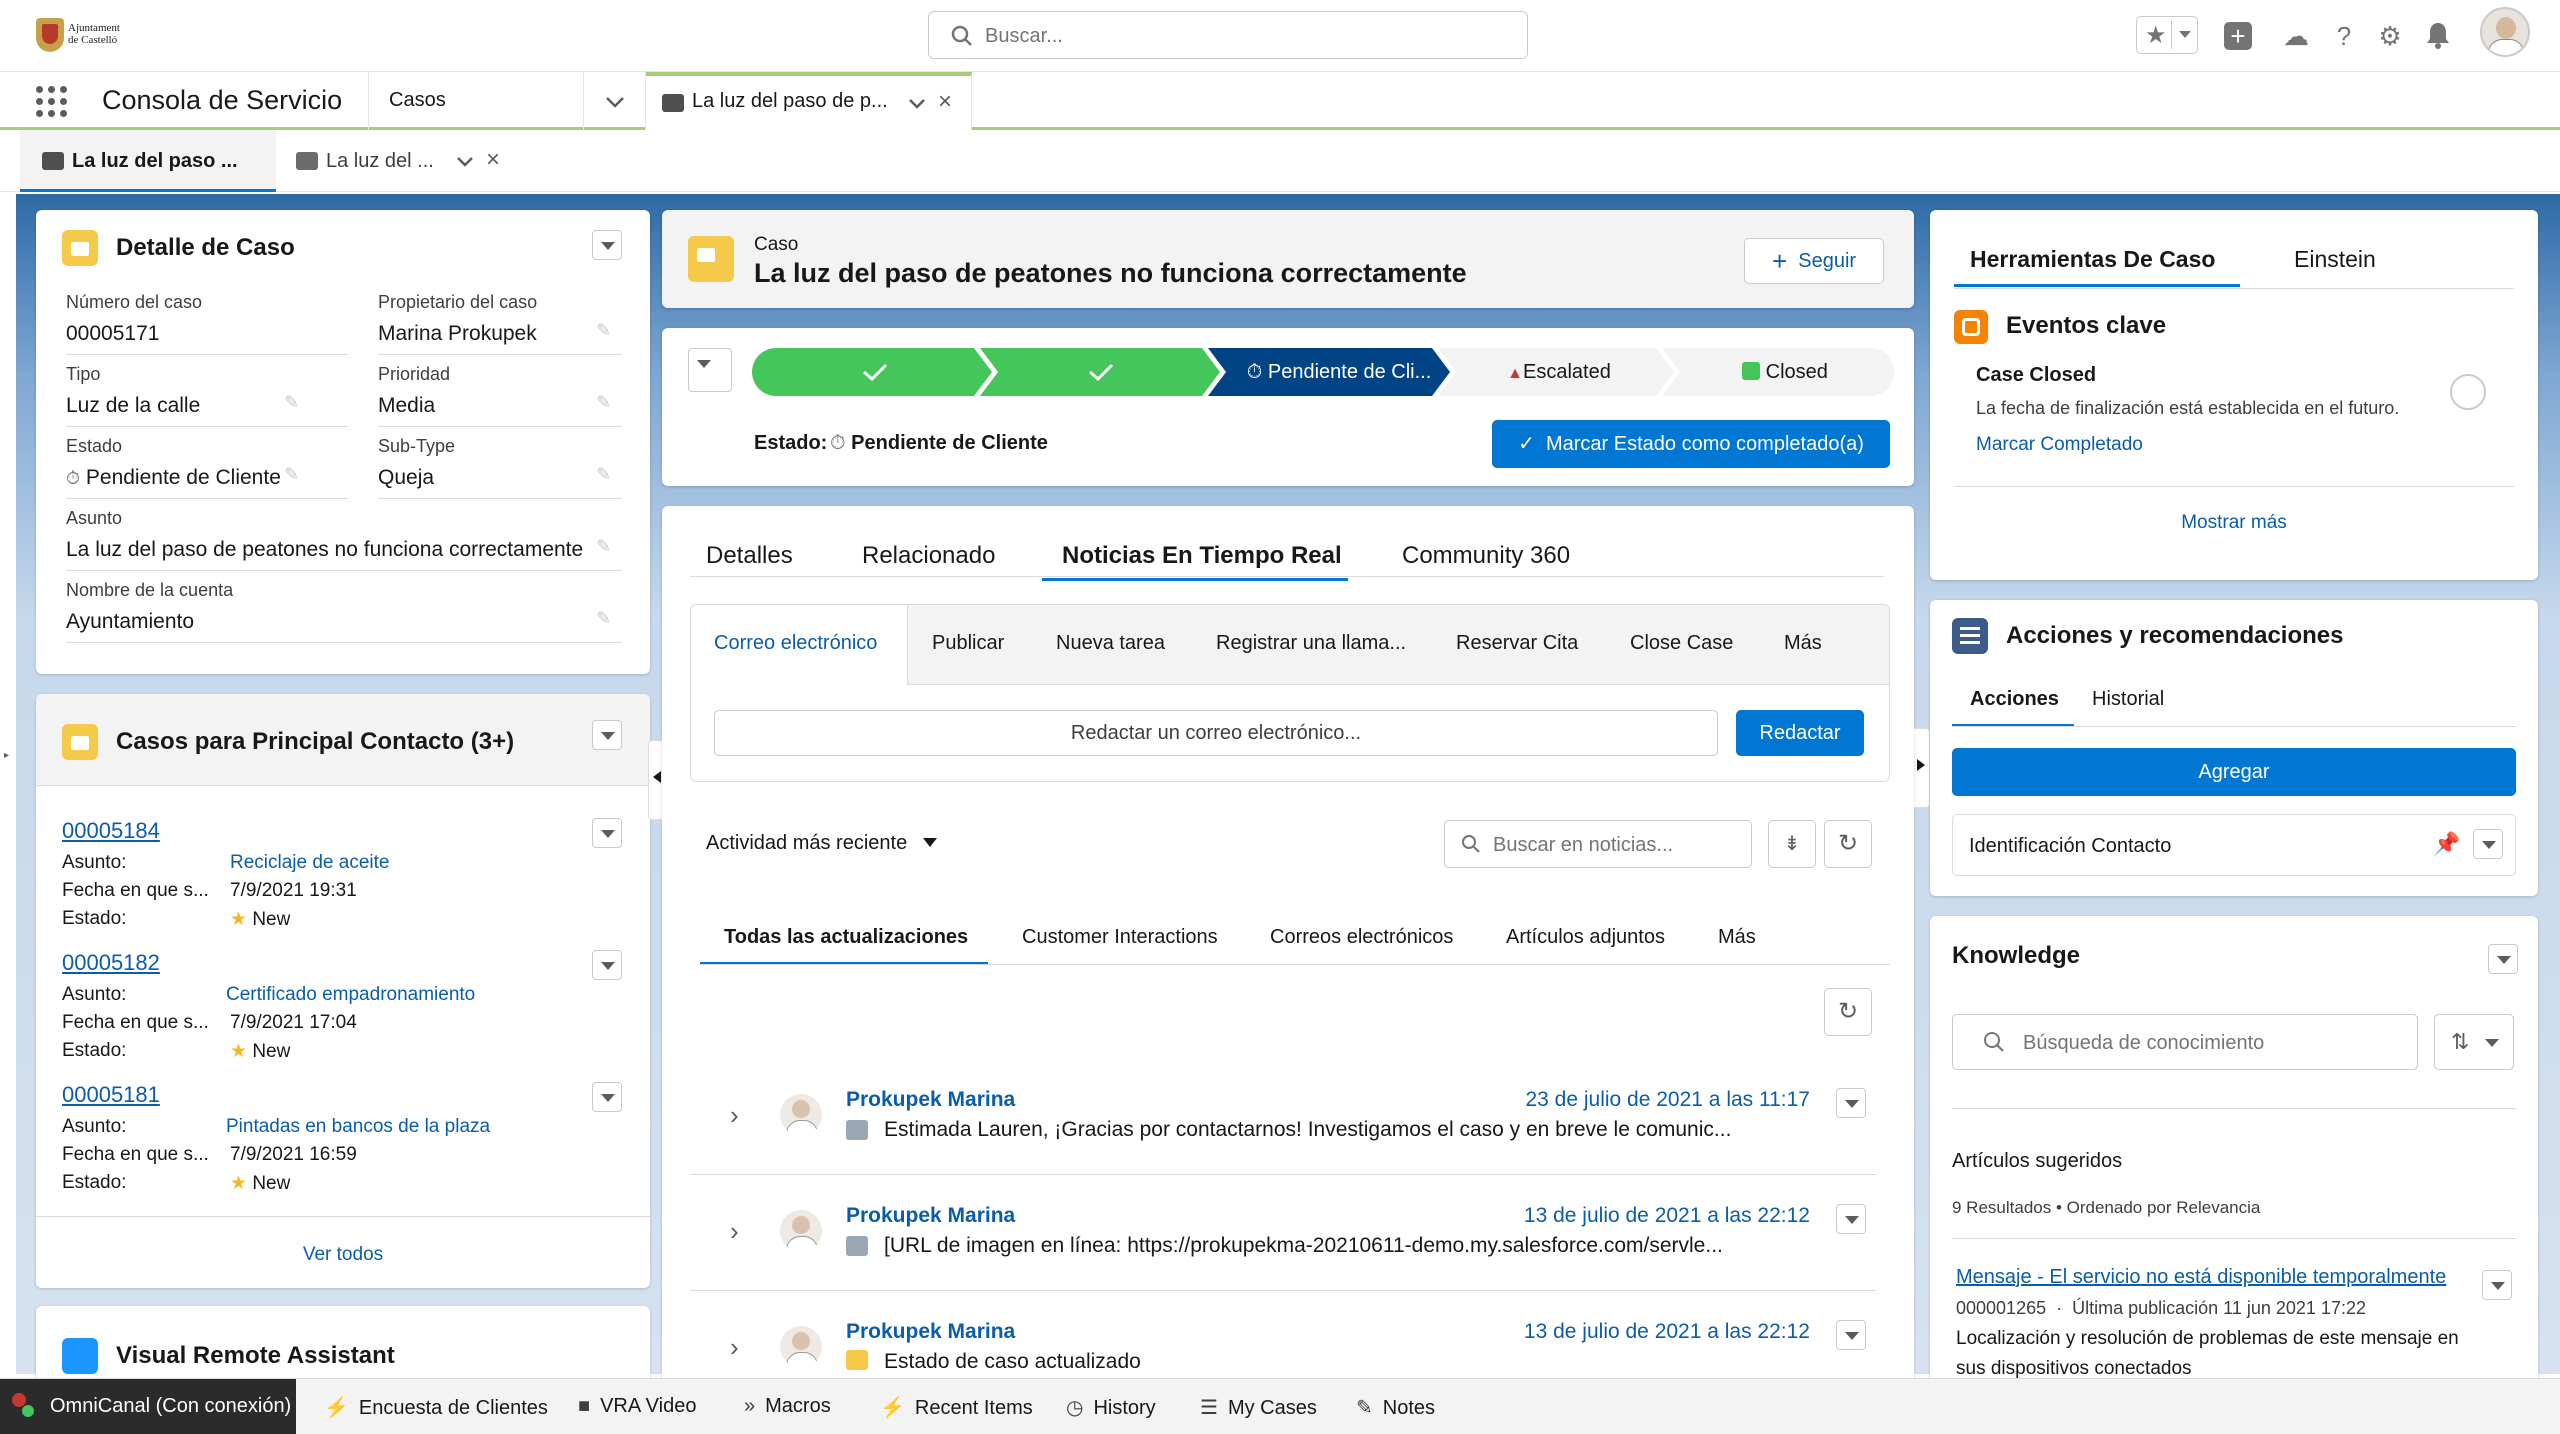 The image size is (2560, 1434). Describe the element at coordinates (111, 1095) in the screenshot. I see `related-case-link: 00005181` at that location.